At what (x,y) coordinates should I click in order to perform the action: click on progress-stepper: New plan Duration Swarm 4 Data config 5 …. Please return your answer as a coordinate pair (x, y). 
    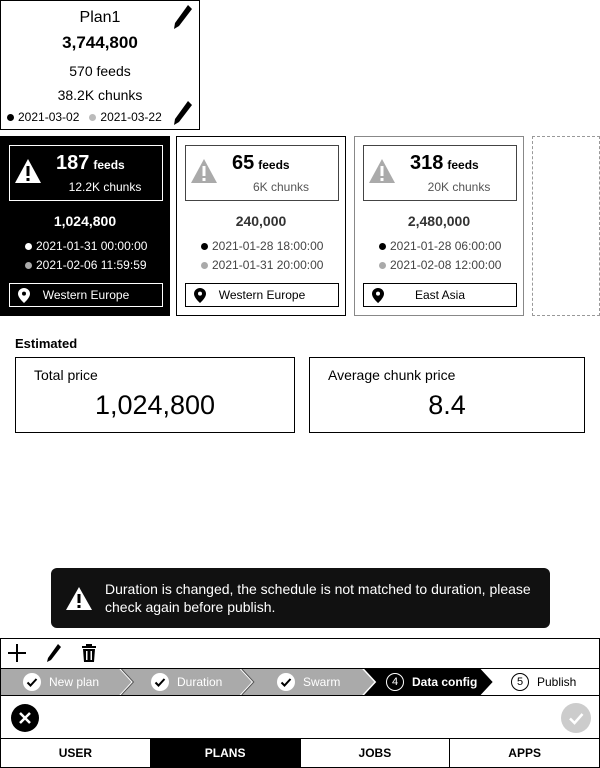
    Looking at the image, I should click on (300, 682).